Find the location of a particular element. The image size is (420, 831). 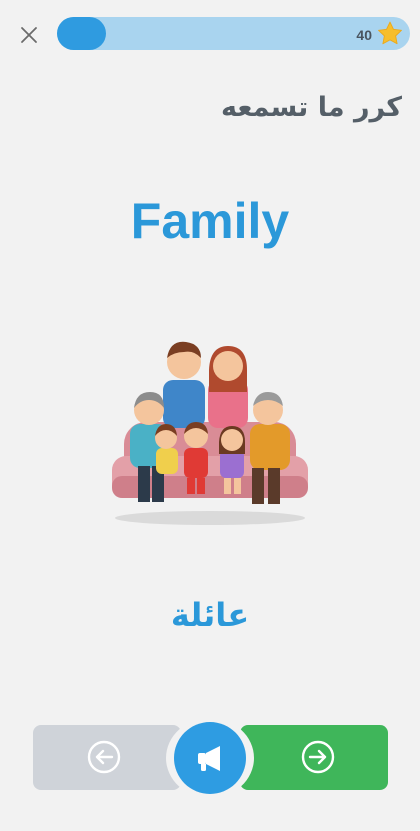

english-word: Family is located at coordinates (210, 221).